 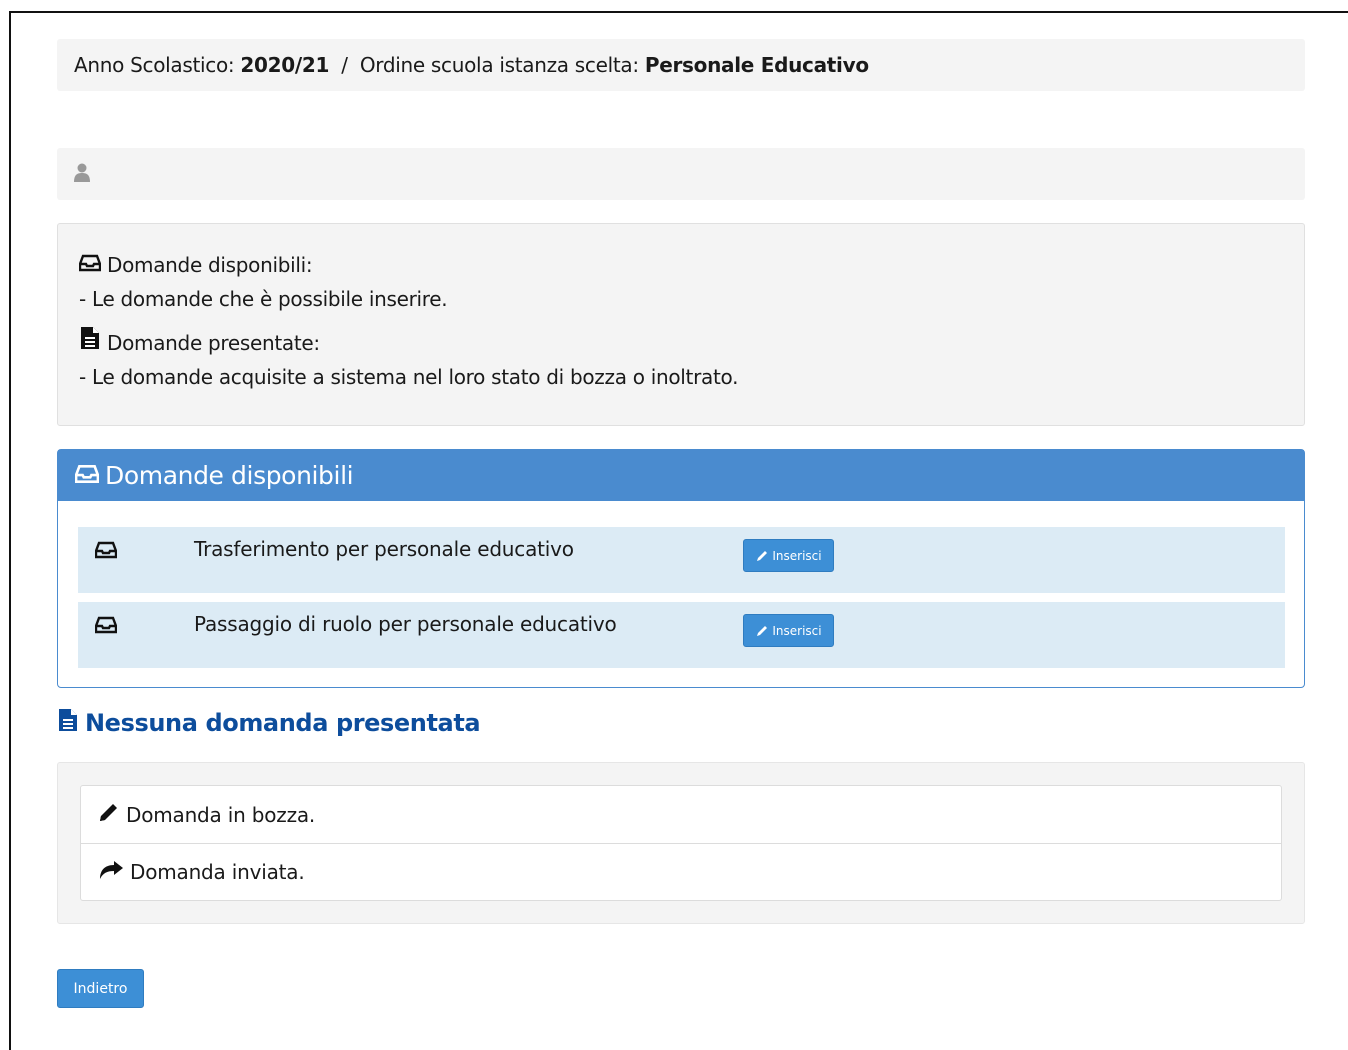 I want to click on status-sent-label: Domanda inviata., so click(x=217, y=872).